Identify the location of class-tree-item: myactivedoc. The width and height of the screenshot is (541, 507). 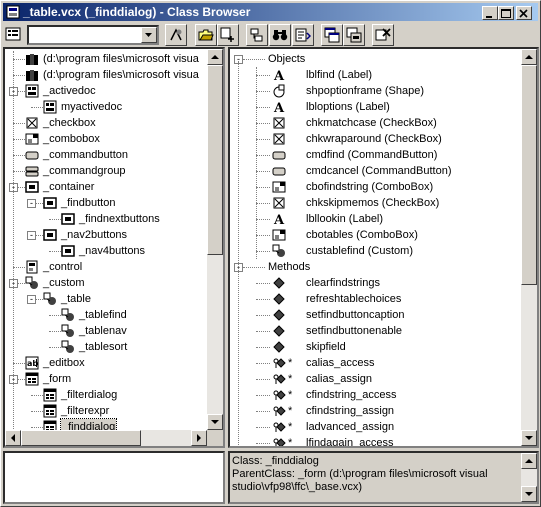
(107, 107).